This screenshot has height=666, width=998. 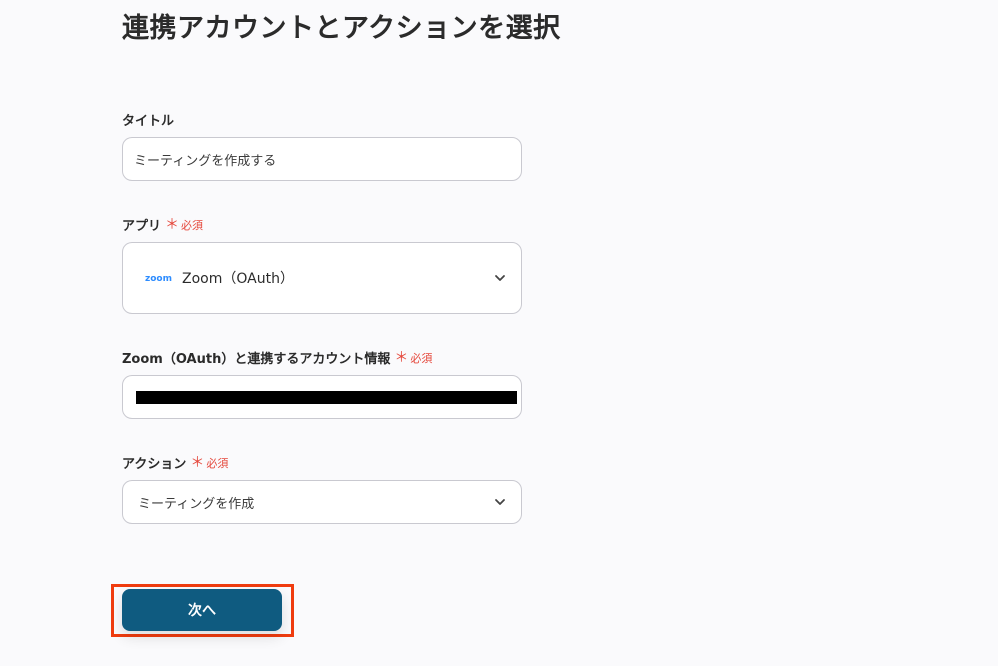 I want to click on title-input: ミーティングを作成する, so click(x=322, y=159).